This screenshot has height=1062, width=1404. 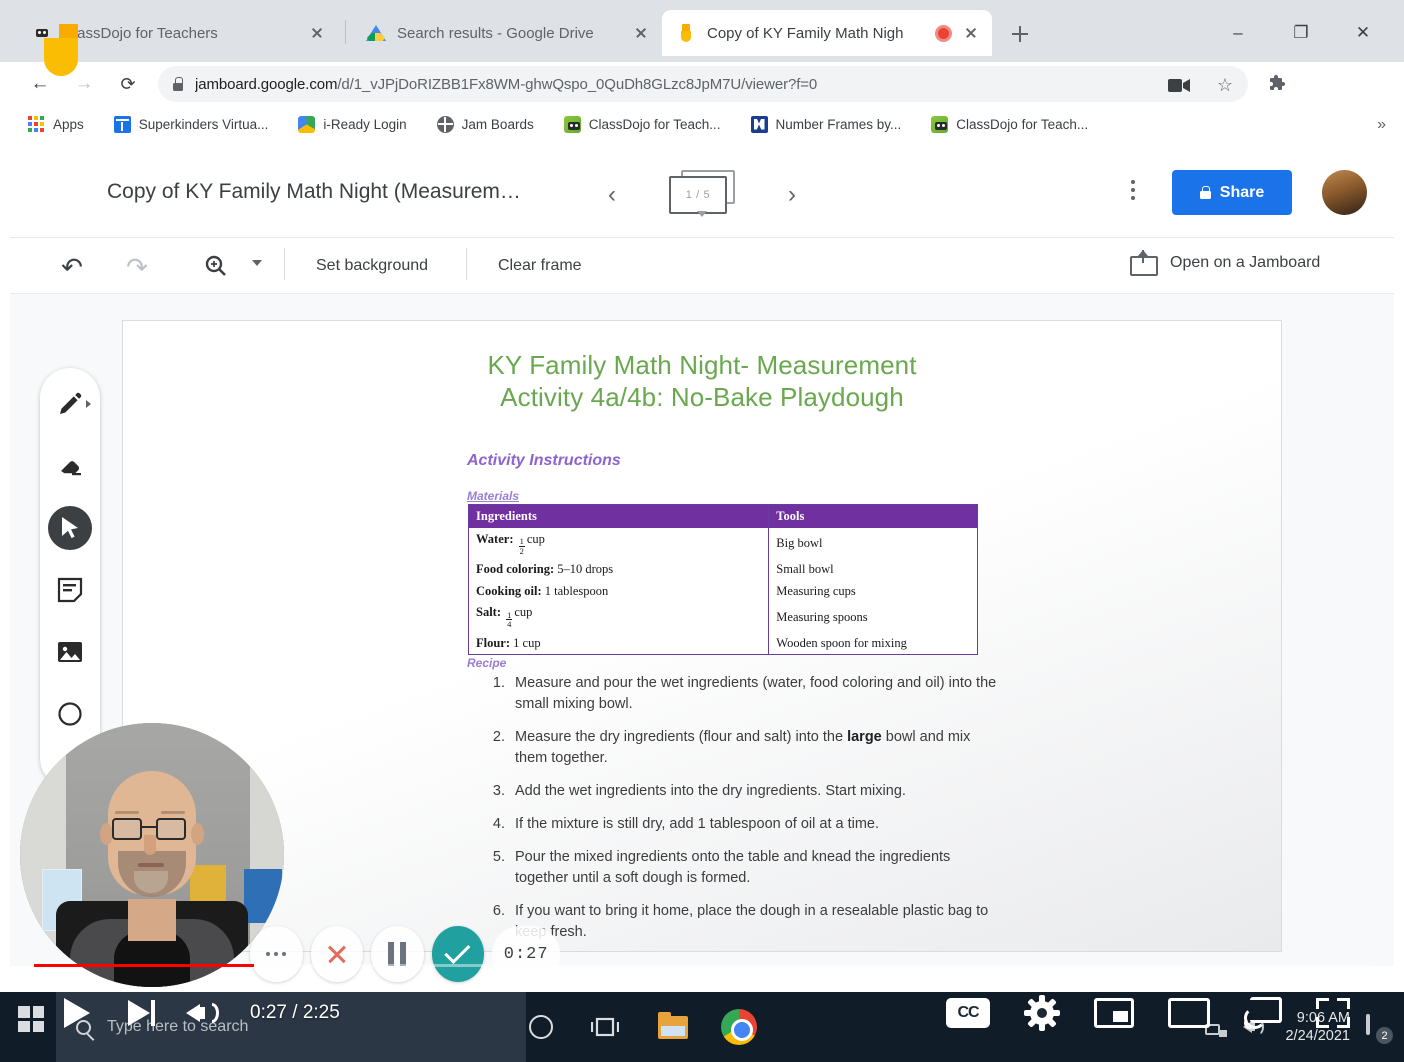 What do you see at coordinates (1133, 182) in the screenshot?
I see `jamboard-more-menu-icon` at bounding box center [1133, 182].